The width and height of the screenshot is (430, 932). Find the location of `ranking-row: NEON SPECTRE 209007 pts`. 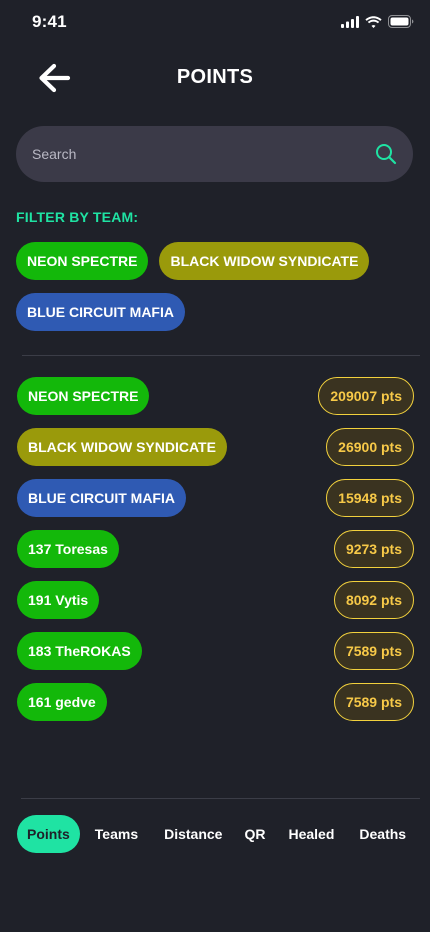

ranking-row: NEON SPECTRE 209007 pts is located at coordinates (215, 396).